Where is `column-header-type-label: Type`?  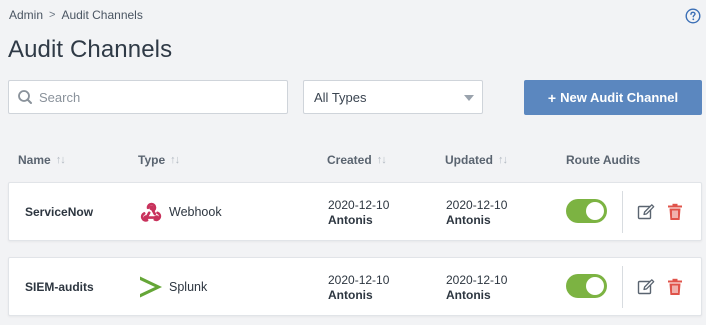
column-header-type-label: Type is located at coordinates (152, 160).